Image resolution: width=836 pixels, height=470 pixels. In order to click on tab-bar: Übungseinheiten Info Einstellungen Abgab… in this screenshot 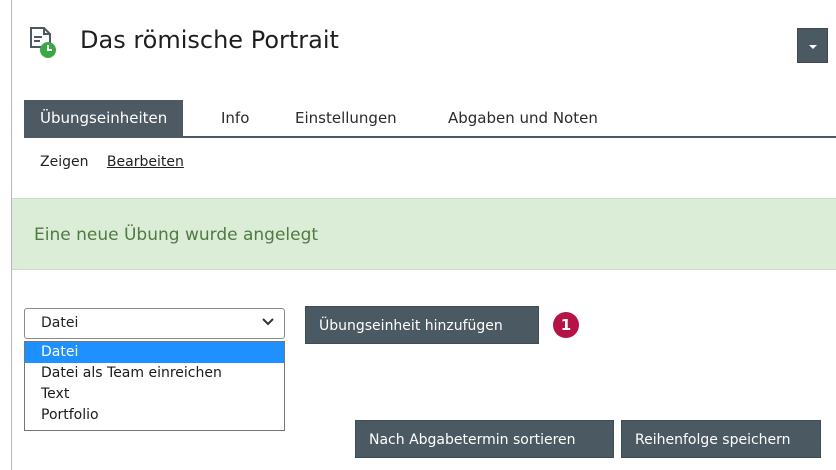, I will do `click(430, 119)`.